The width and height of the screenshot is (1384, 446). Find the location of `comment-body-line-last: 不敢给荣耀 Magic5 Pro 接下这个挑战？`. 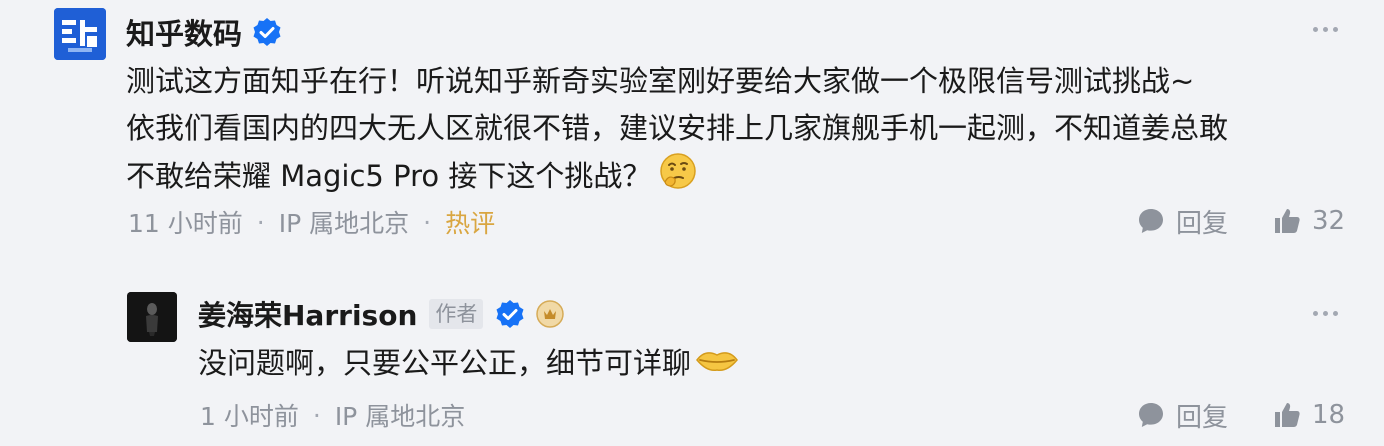

comment-body-line-last: 不敢给荣耀 Magic5 Pro 接下这个挑战？ is located at coordinates (677, 178).